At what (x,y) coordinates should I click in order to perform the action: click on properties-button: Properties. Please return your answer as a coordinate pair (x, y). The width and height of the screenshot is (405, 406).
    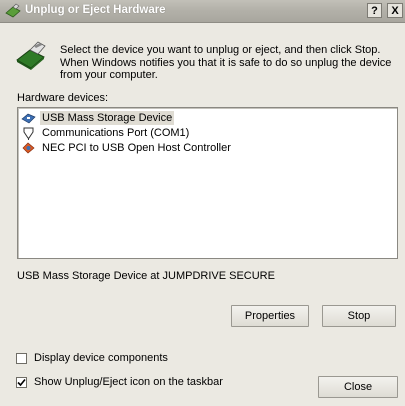
    Looking at the image, I should click on (270, 316).